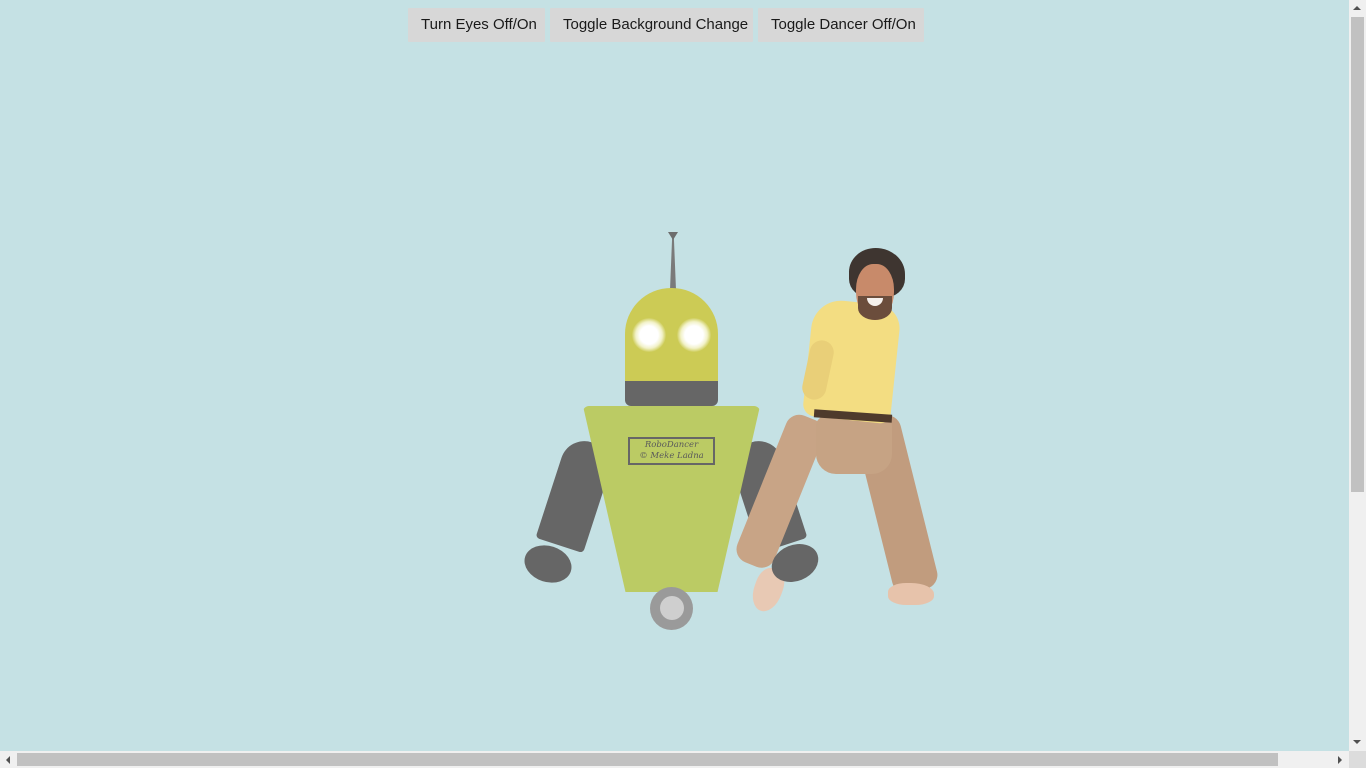 The height and width of the screenshot is (768, 1366). What do you see at coordinates (671, 456) in the screenshot?
I see `nameplate-copyright: © Meke Ladna` at bounding box center [671, 456].